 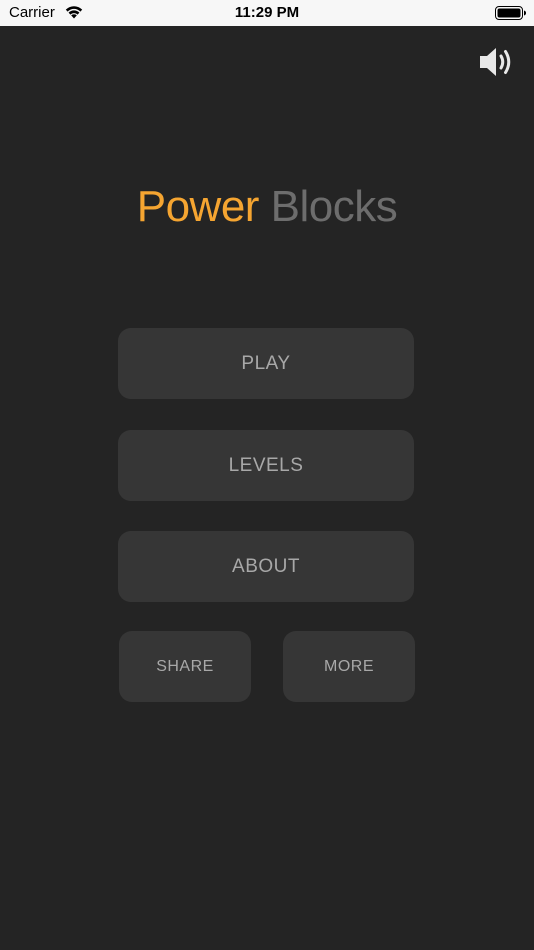 What do you see at coordinates (334, 206) in the screenshot?
I see `title-word-blocks: Blocks` at bounding box center [334, 206].